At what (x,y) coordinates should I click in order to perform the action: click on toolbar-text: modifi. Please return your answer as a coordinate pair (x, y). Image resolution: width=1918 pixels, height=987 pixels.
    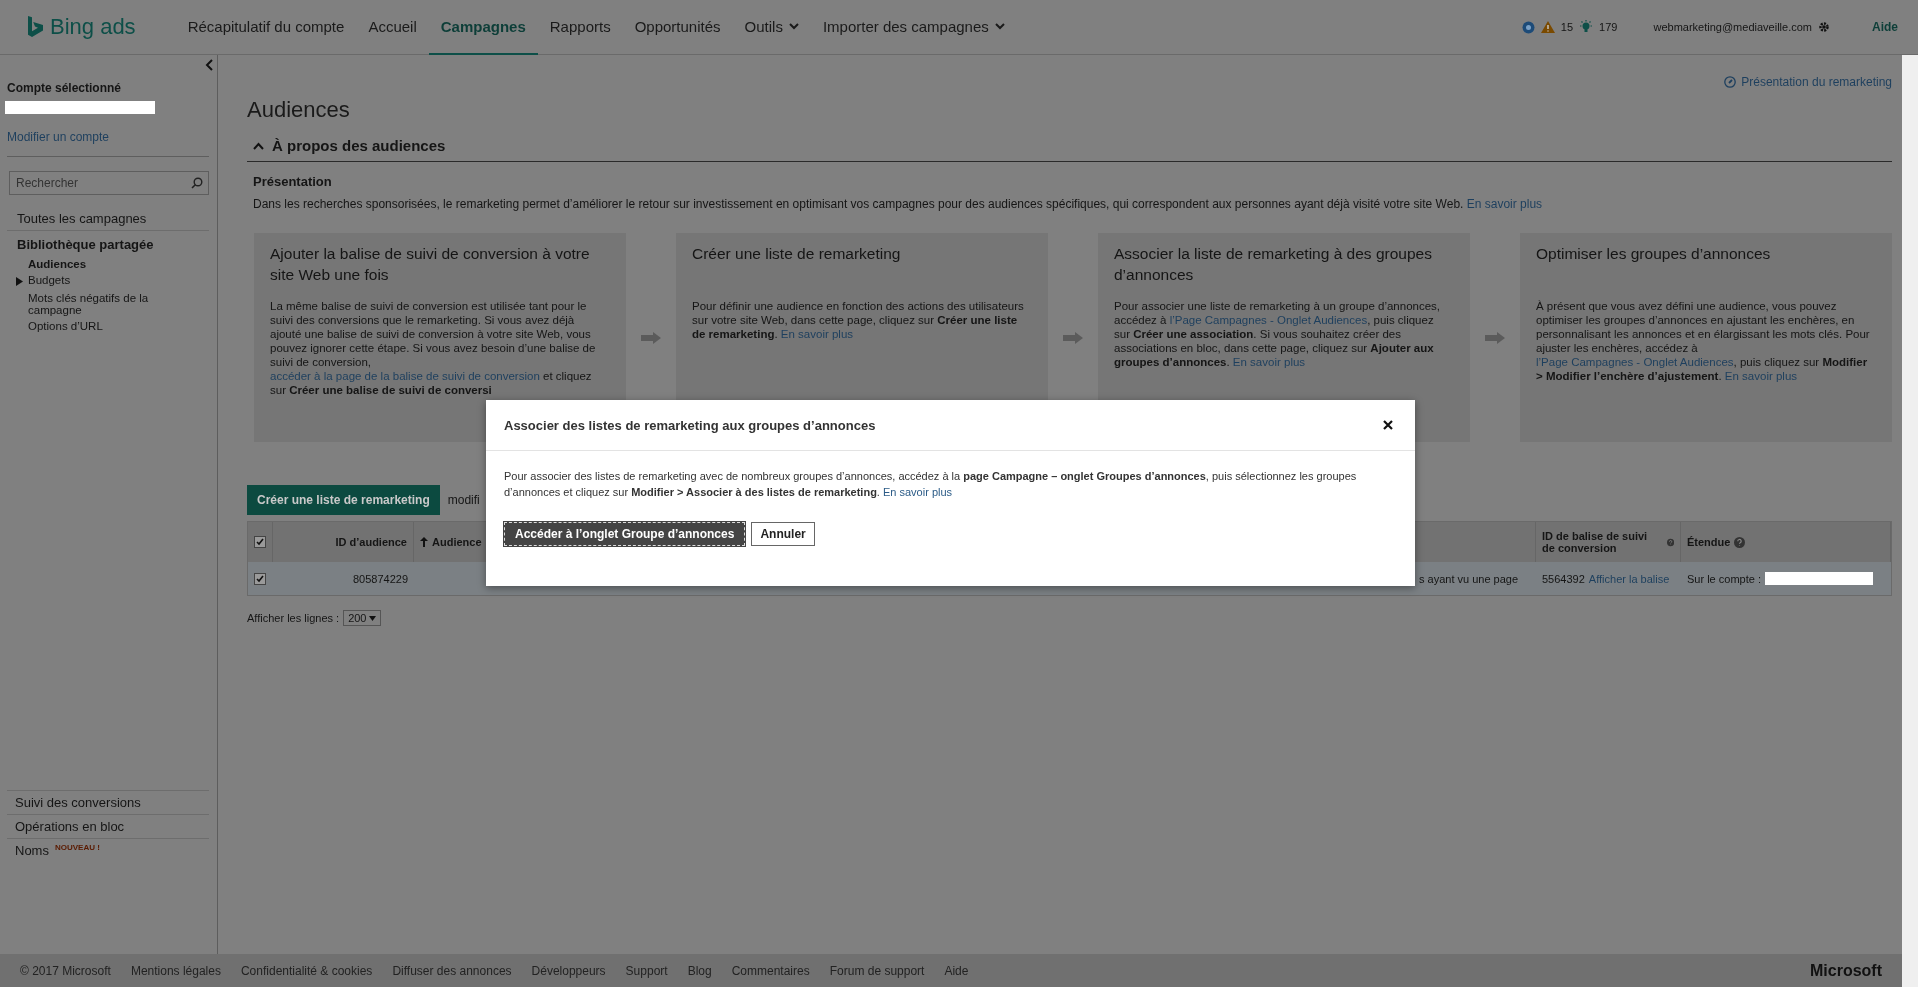
    Looking at the image, I should click on (463, 500).